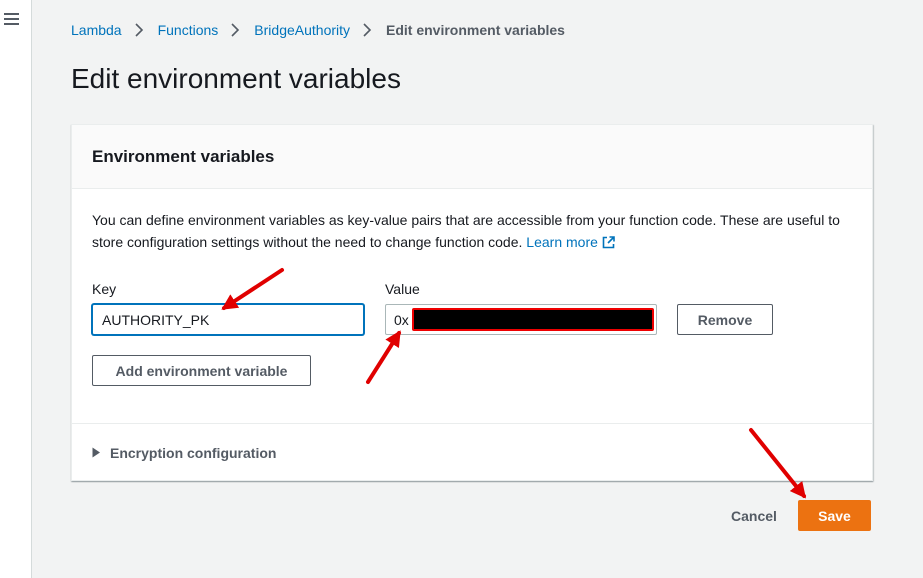 This screenshot has width=923, height=578. I want to click on left-navigation-rail, so click(16, 289).